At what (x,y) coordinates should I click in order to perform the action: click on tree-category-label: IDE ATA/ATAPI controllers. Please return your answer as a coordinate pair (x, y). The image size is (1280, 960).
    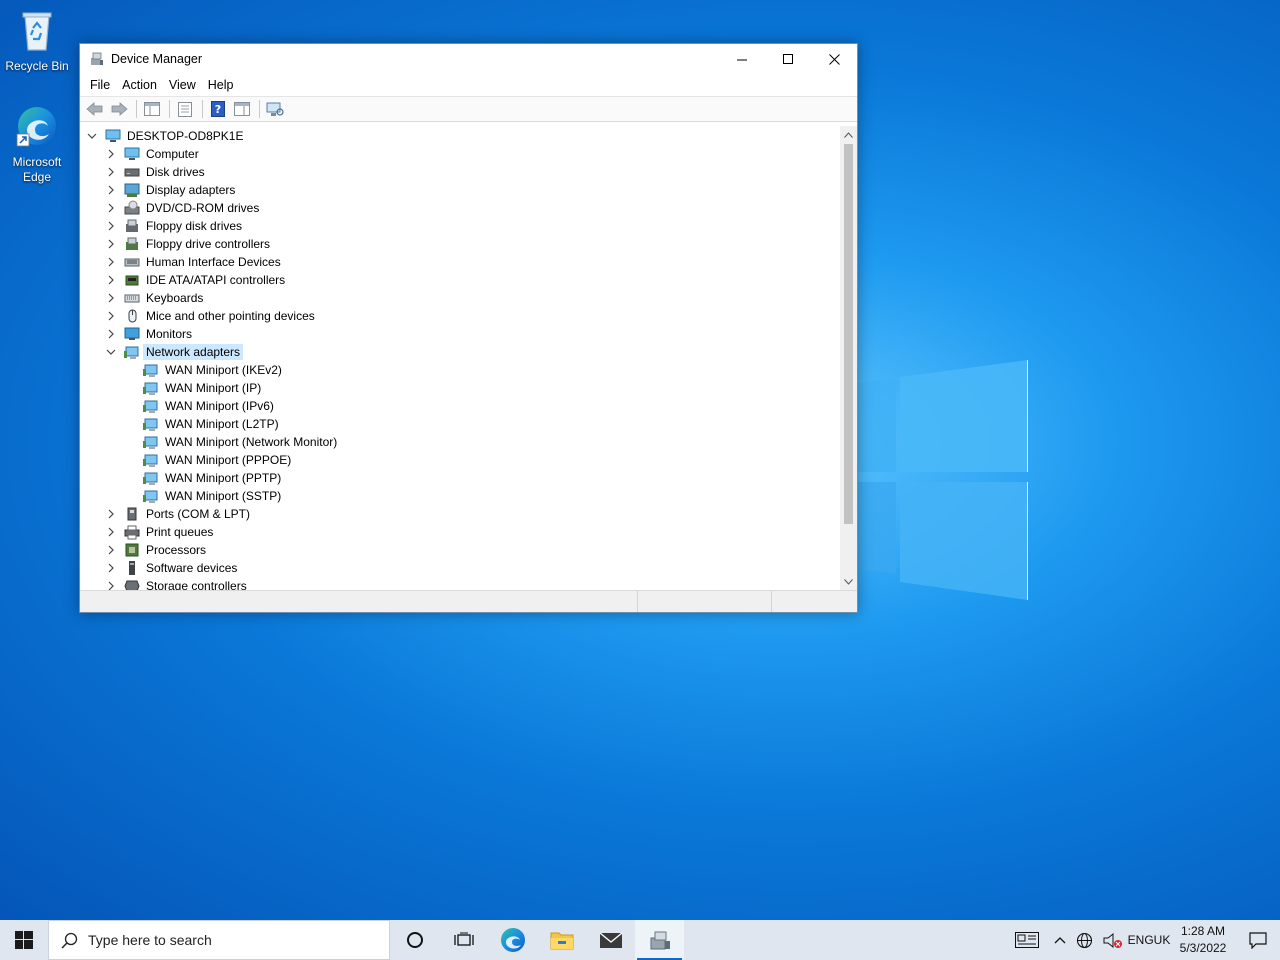
    Looking at the image, I should click on (215, 280).